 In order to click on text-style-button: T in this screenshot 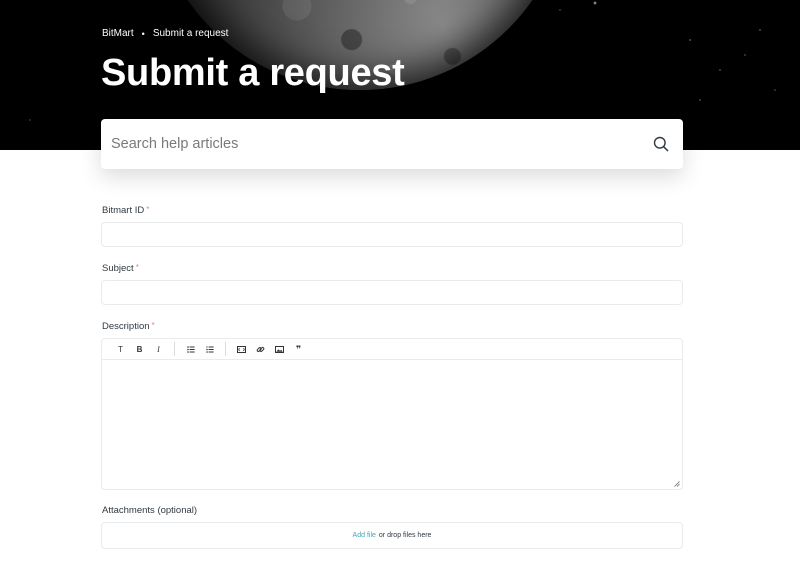, I will do `click(120, 349)`.